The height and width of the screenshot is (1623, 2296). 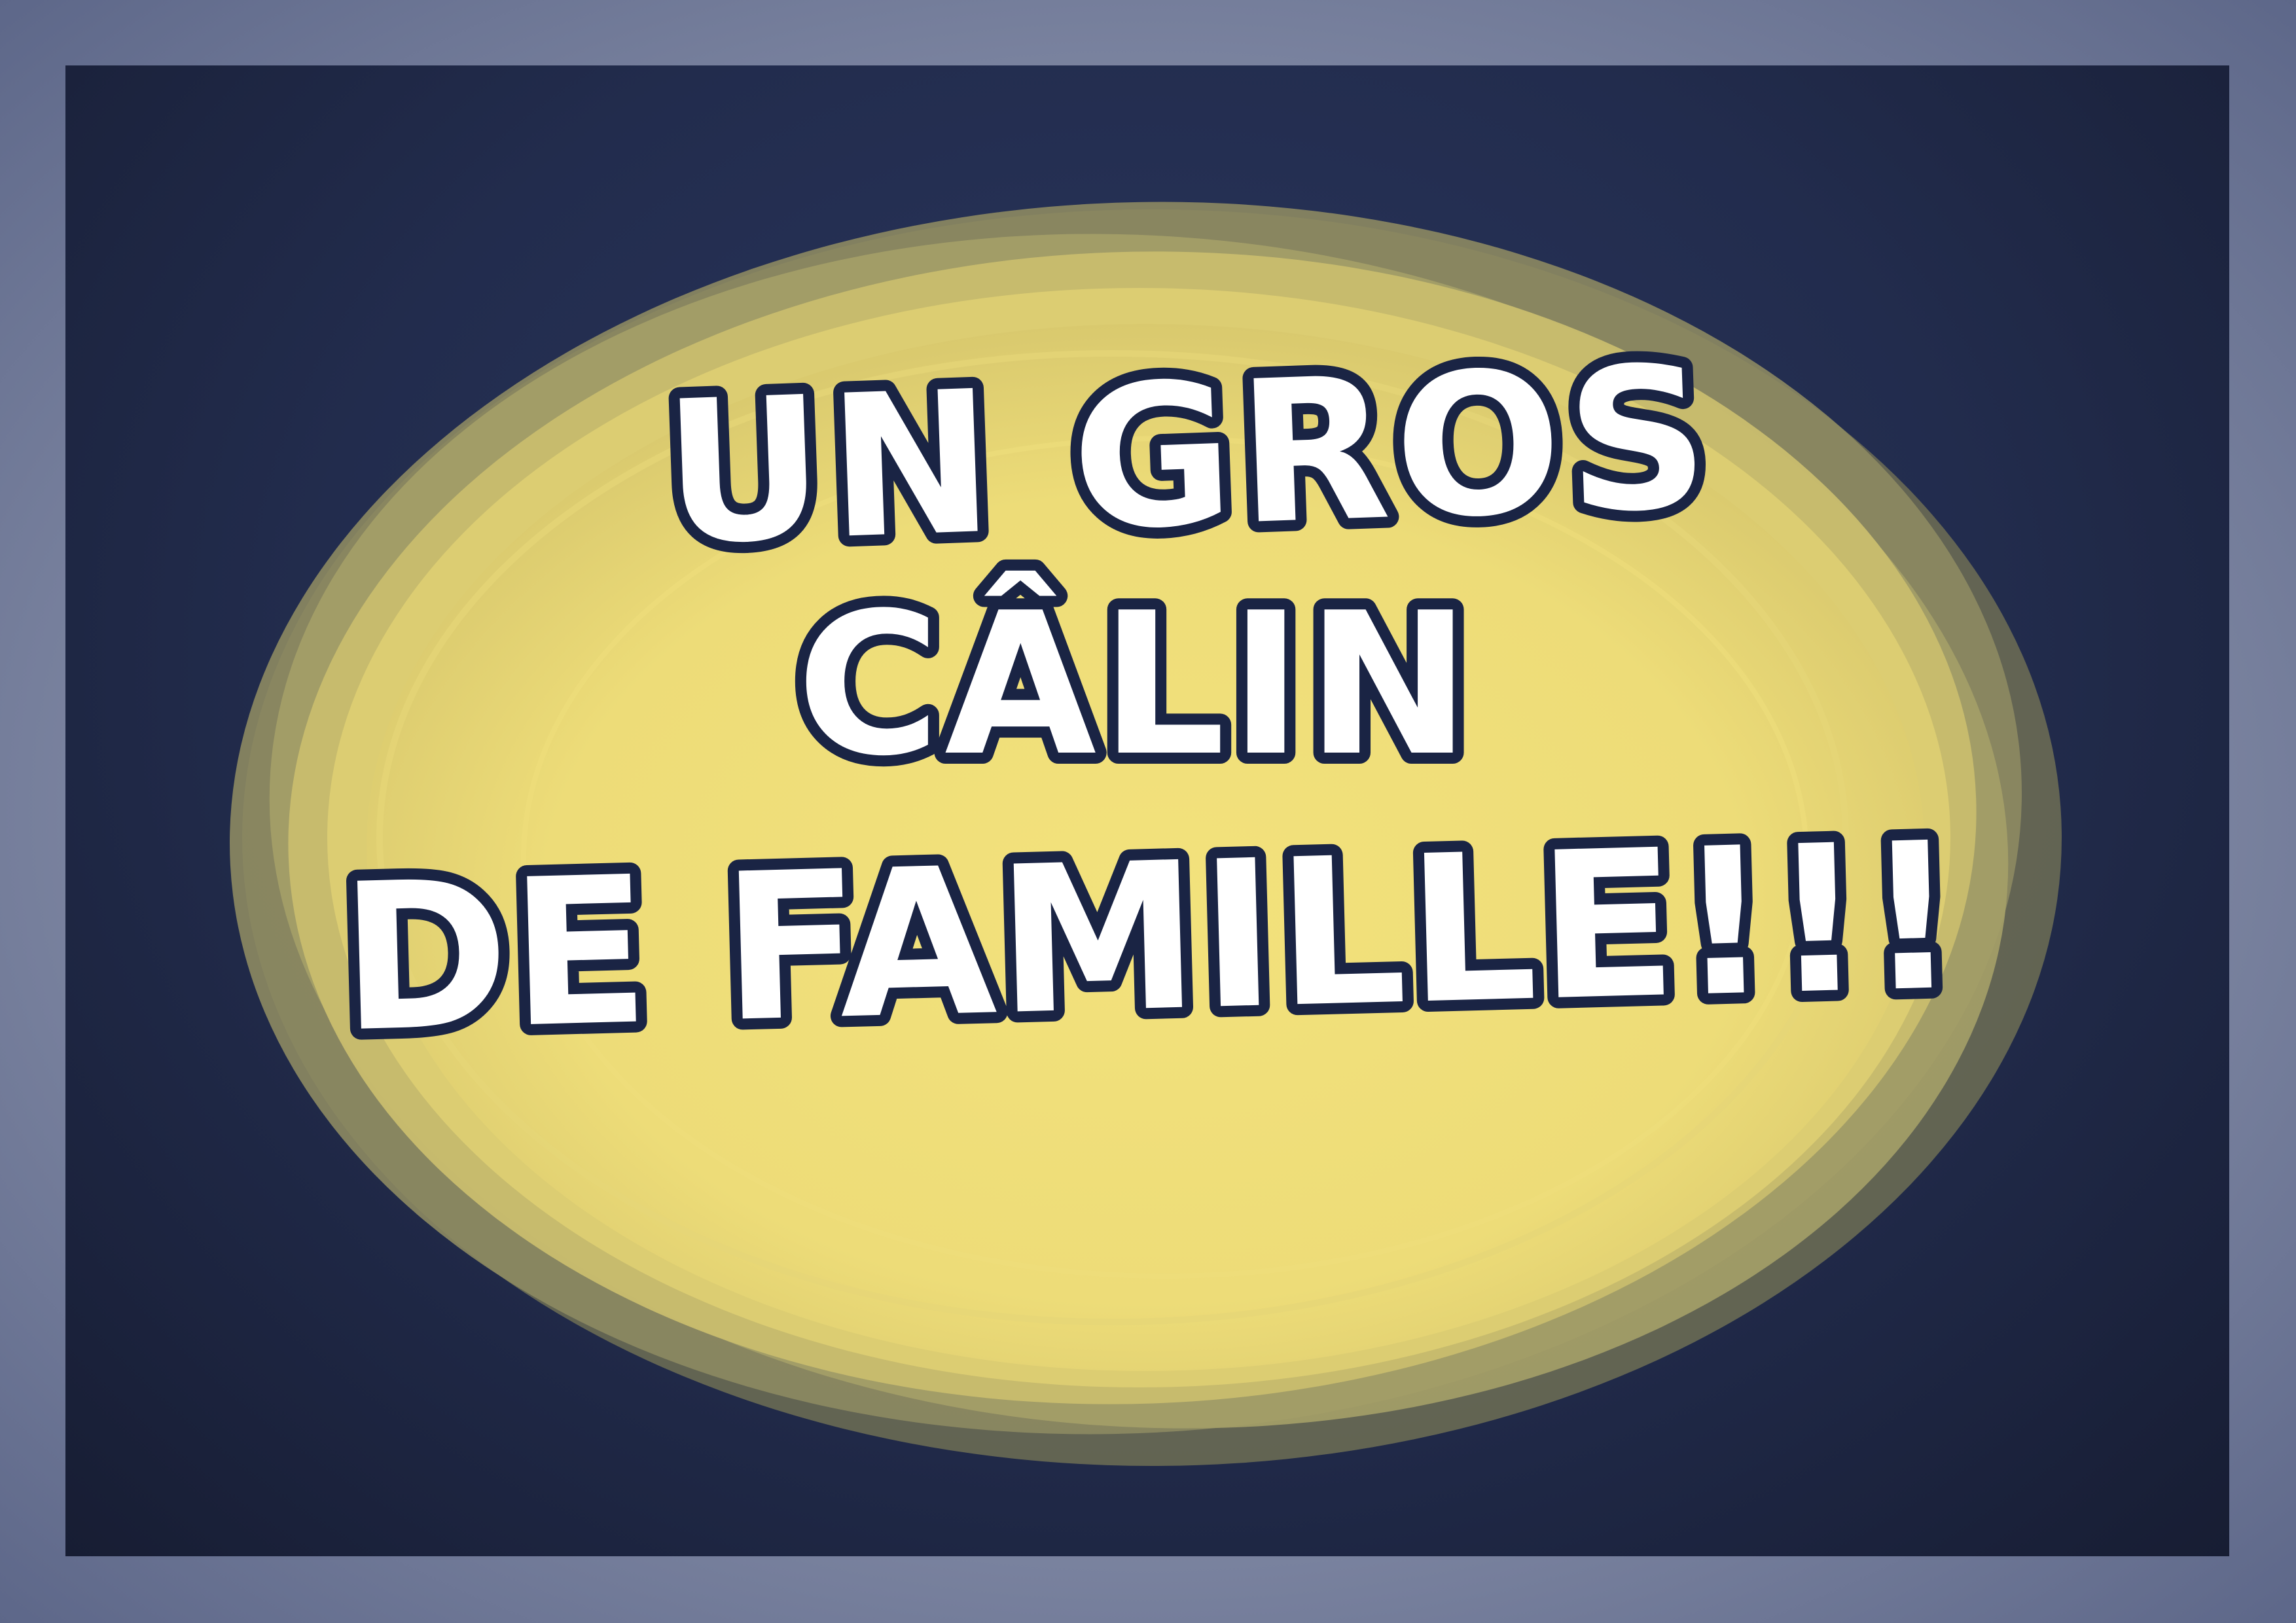 What do you see at coordinates (1136, 684) in the screenshot?
I see `caption-line-2: CÂLIN` at bounding box center [1136, 684].